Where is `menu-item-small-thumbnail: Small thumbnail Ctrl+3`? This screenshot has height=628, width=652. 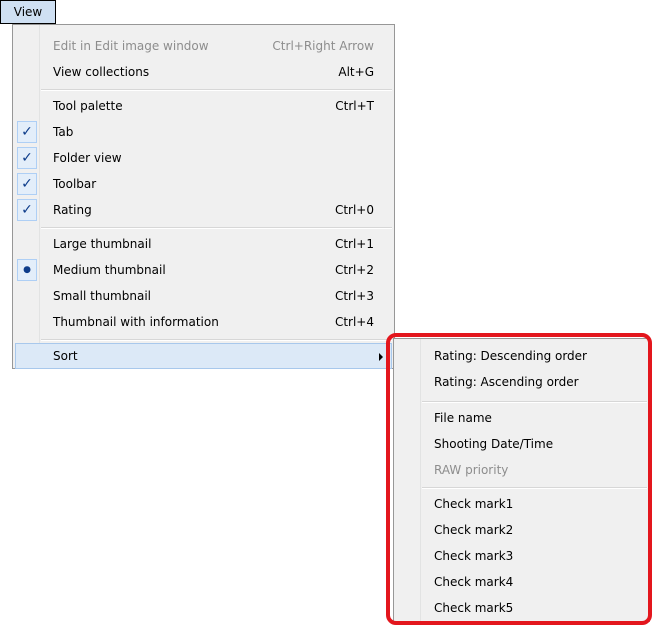
menu-item-small-thumbnail: Small thumbnail Ctrl+3 is located at coordinates (203, 296).